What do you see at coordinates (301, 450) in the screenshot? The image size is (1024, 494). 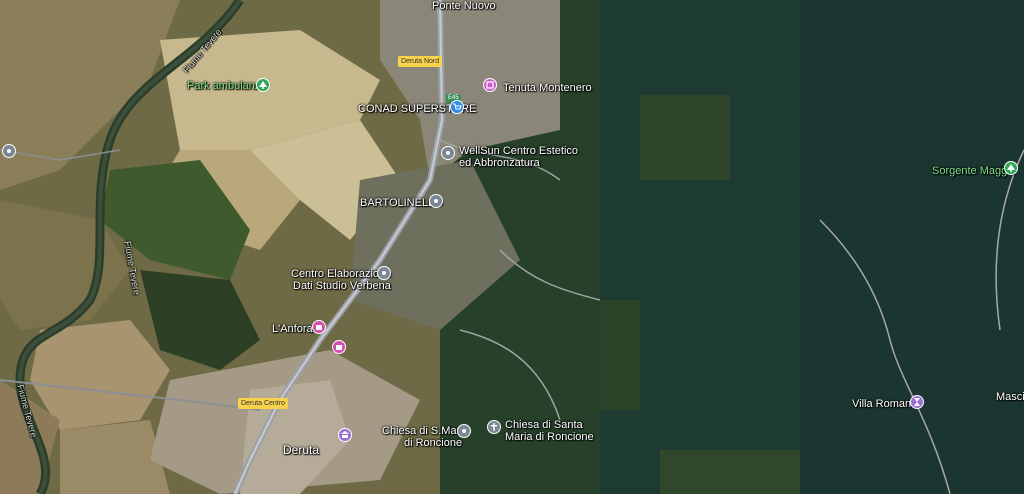 I see `place-deruta: Deruta` at bounding box center [301, 450].